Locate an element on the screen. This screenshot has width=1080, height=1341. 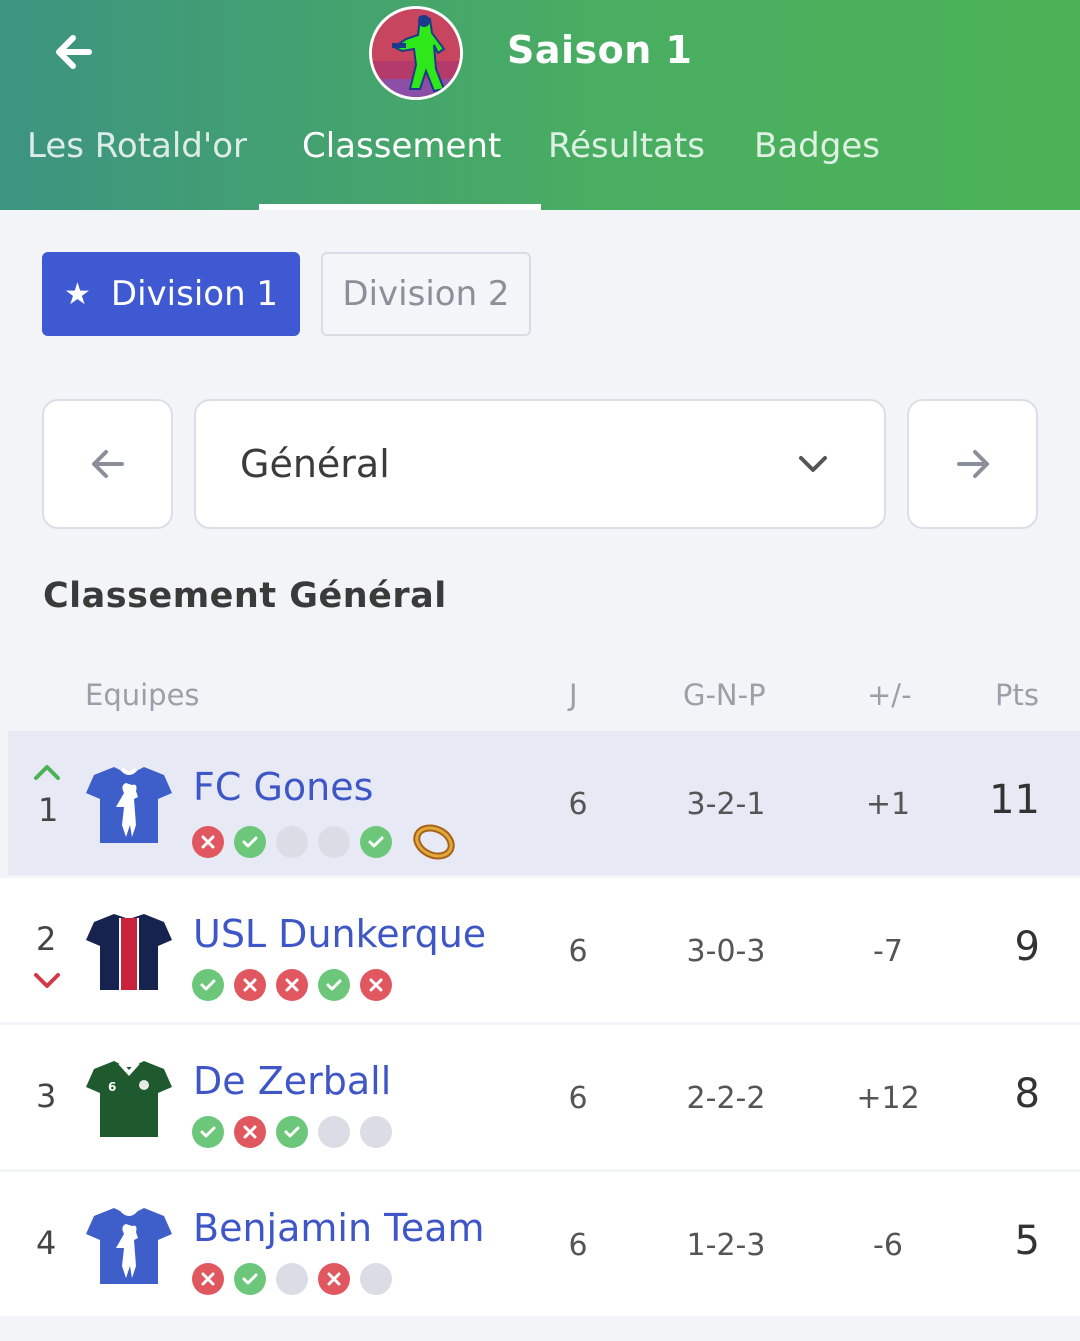
win-draw-loss: 2-2-2 is located at coordinates (726, 1098).